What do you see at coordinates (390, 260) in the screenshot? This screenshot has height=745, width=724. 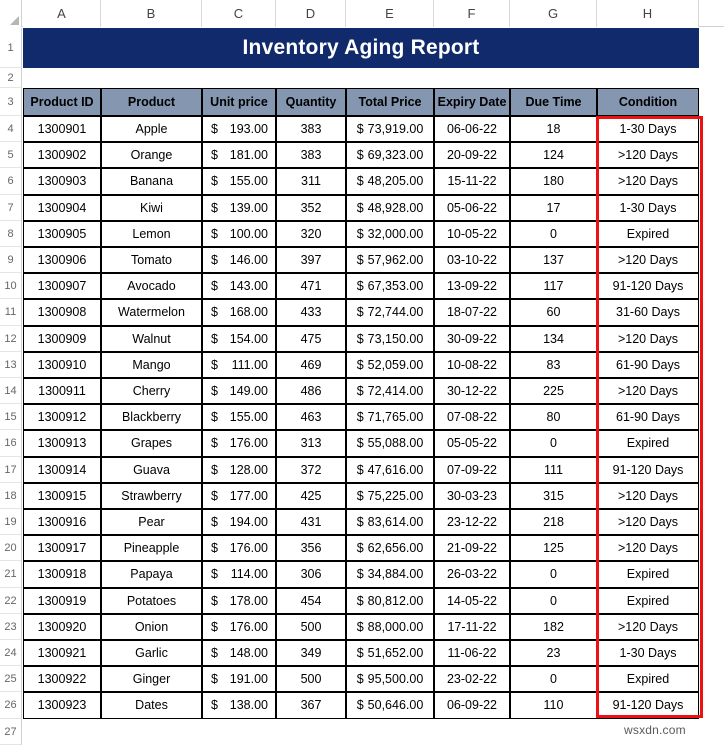 I see `cell-total-price: $57,962.00` at bounding box center [390, 260].